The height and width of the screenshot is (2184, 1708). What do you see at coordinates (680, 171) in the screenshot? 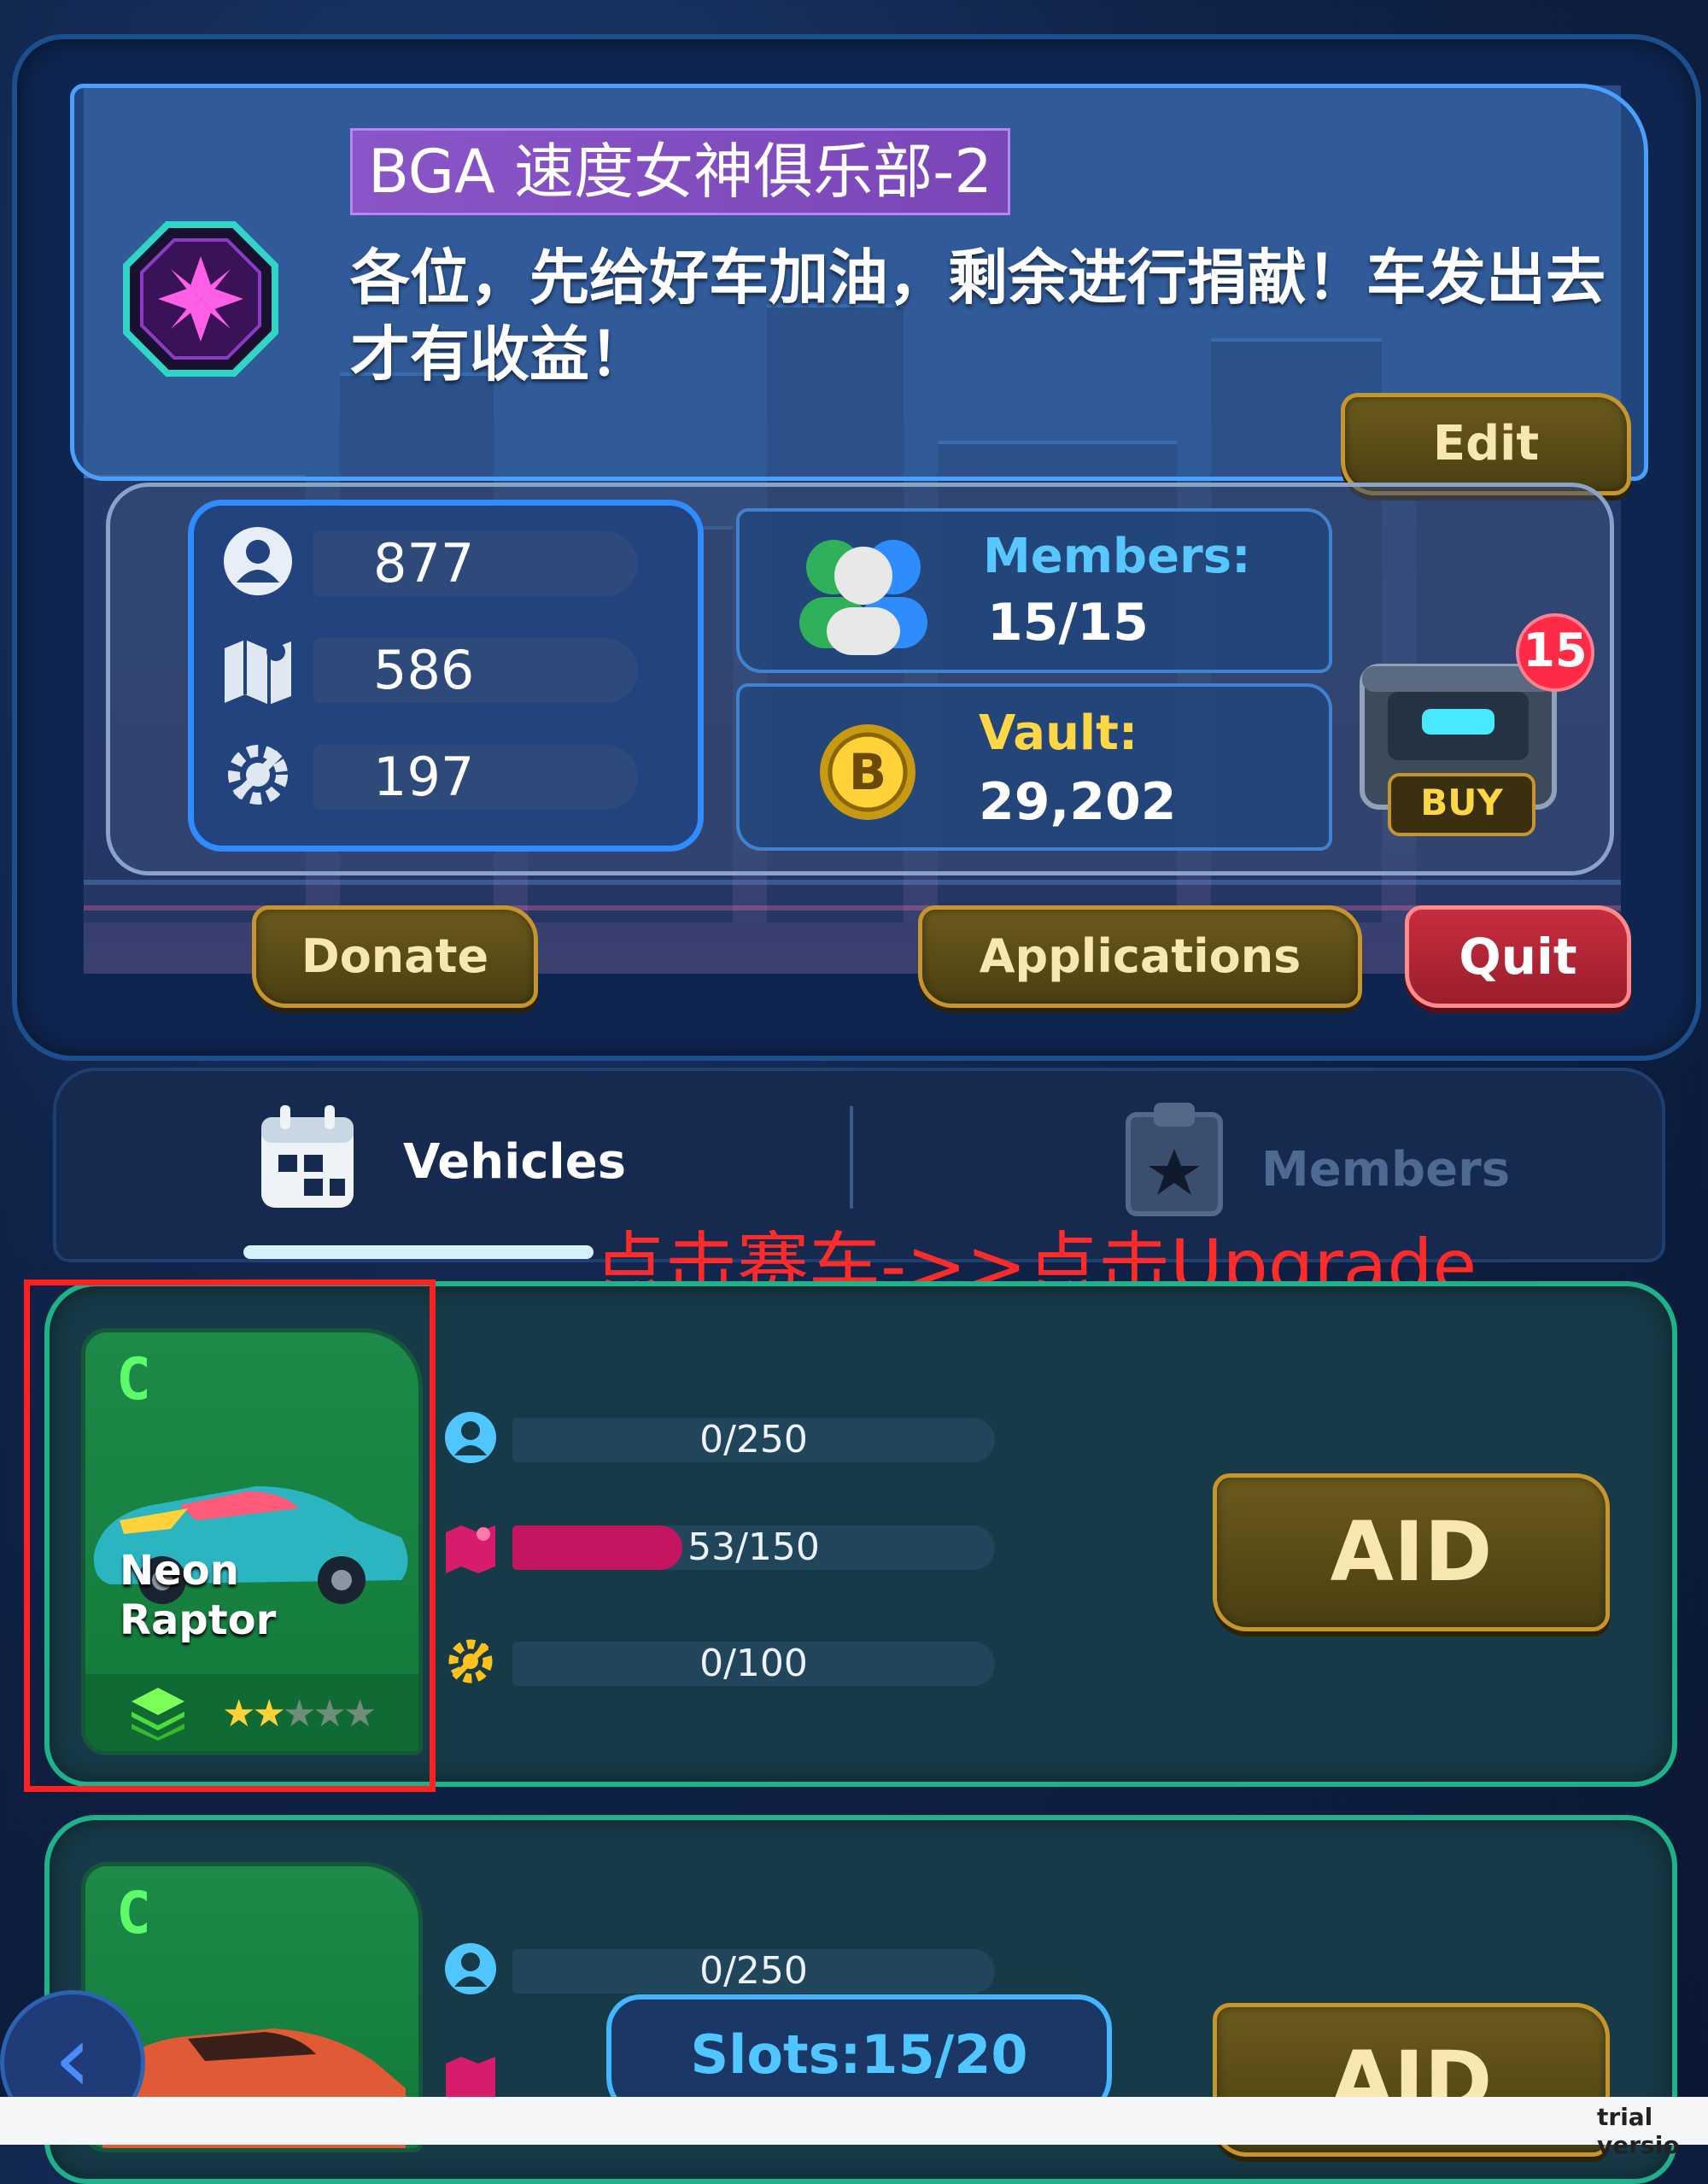
I see `club-name: BGA 速度女神俱乐部-2` at bounding box center [680, 171].